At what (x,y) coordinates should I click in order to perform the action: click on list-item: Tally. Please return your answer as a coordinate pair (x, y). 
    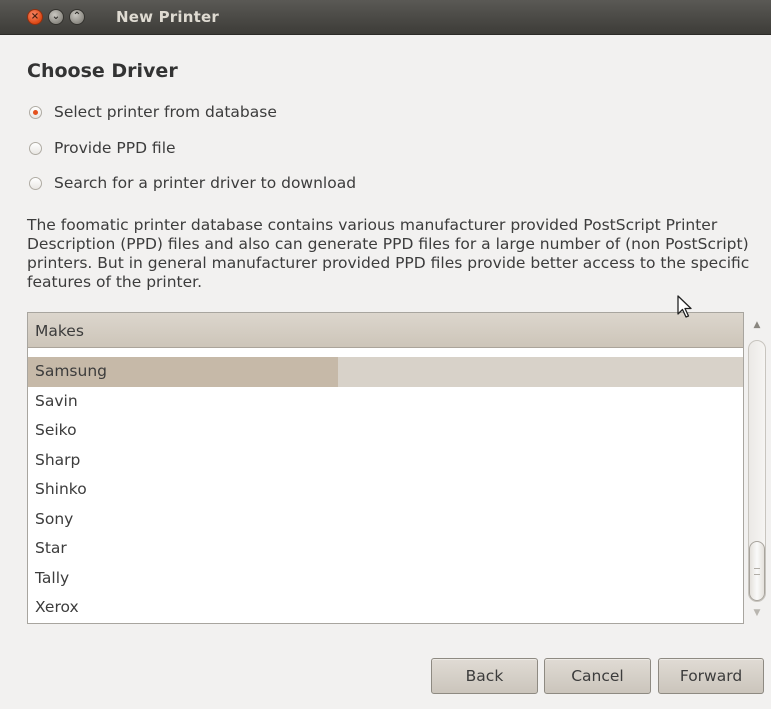
    Looking at the image, I should click on (385, 579).